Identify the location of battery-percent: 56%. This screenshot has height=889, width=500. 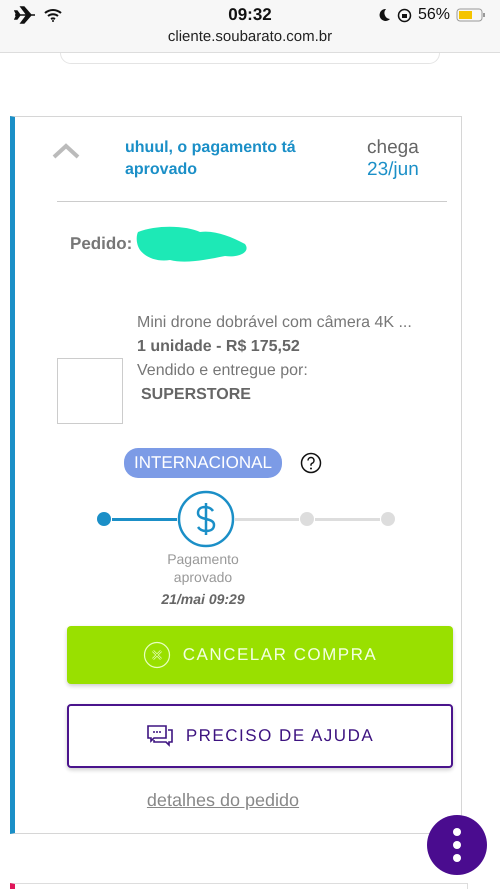
(434, 15).